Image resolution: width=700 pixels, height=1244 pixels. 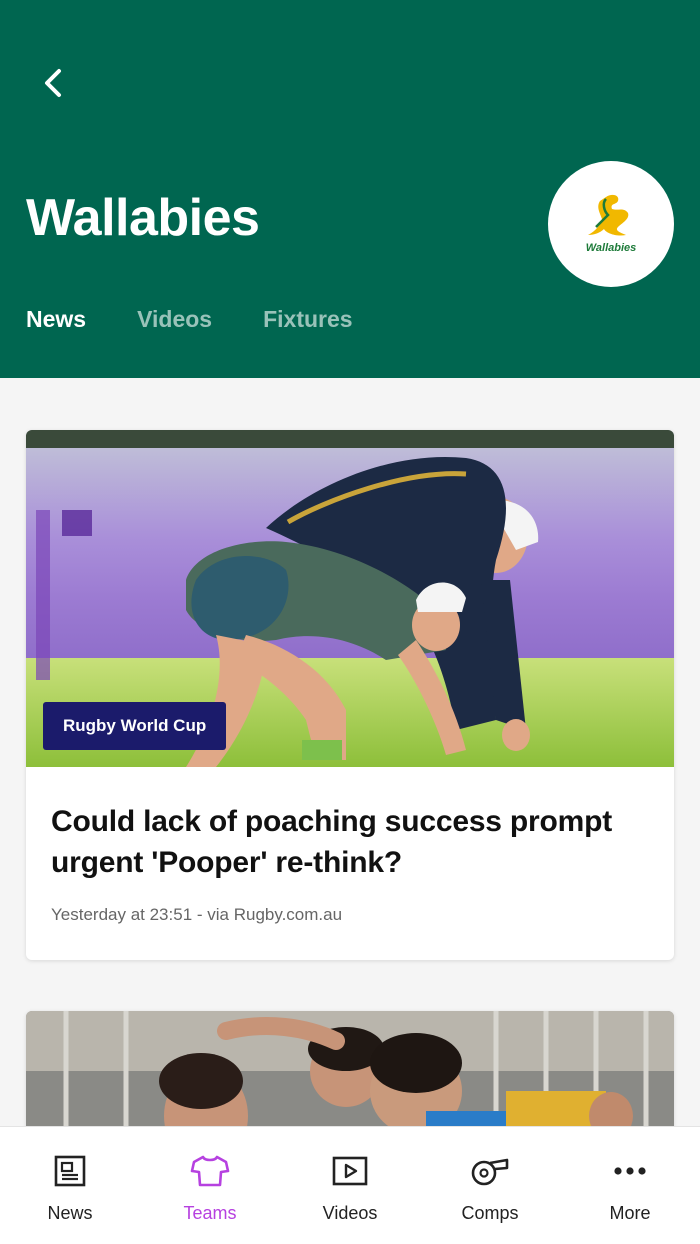 I want to click on nav-teams: Teams, so click(x=210, y=1185).